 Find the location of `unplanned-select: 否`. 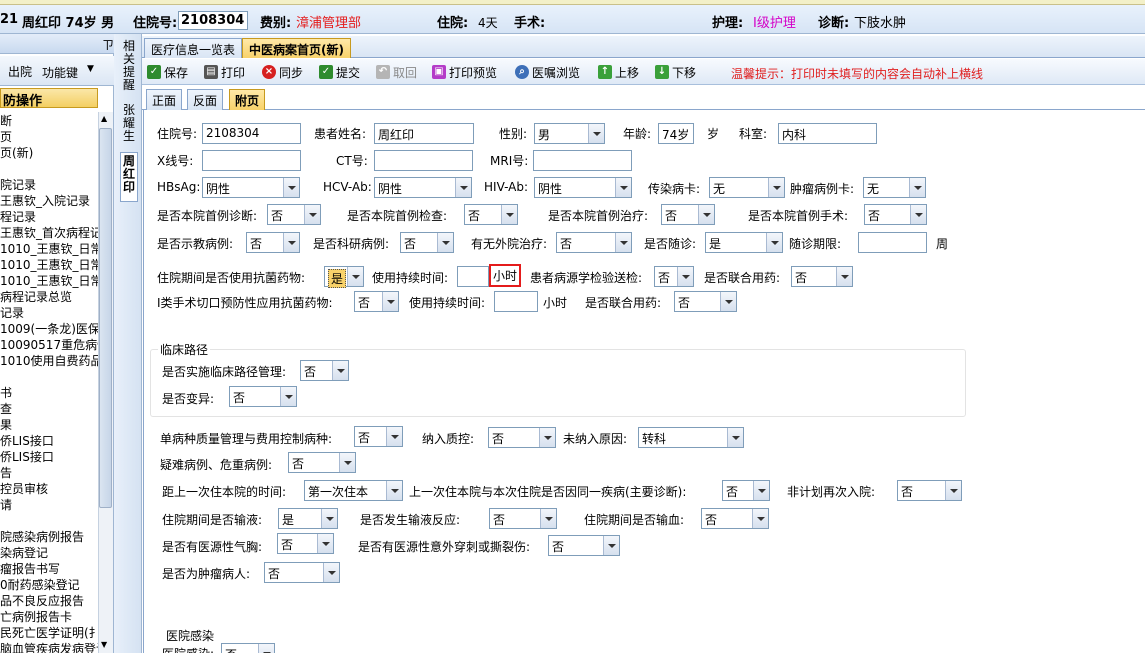

unplanned-select: 否 is located at coordinates (929, 490).